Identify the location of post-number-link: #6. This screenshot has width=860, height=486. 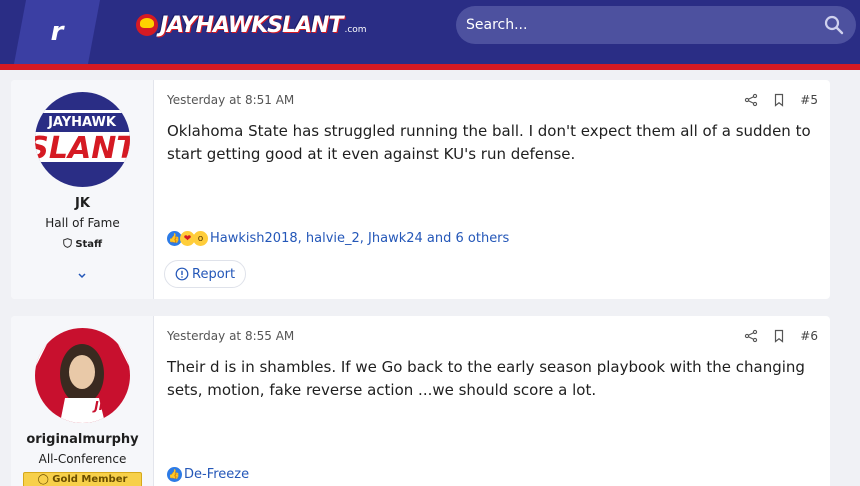
(809, 336).